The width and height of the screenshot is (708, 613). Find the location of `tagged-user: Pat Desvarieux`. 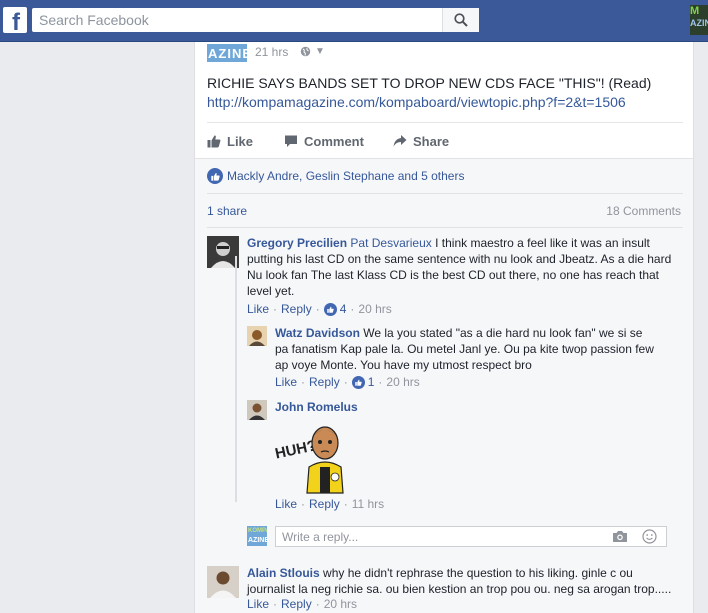

tagged-user: Pat Desvarieux is located at coordinates (390, 243).